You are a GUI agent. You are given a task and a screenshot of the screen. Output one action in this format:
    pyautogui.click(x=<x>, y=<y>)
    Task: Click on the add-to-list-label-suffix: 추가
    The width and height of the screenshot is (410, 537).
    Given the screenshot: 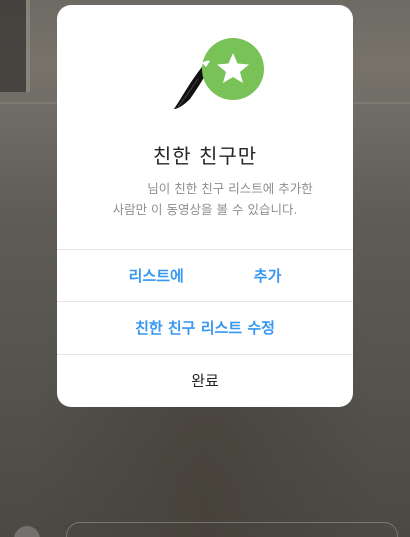 What is the action you would take?
    pyautogui.click(x=267, y=276)
    